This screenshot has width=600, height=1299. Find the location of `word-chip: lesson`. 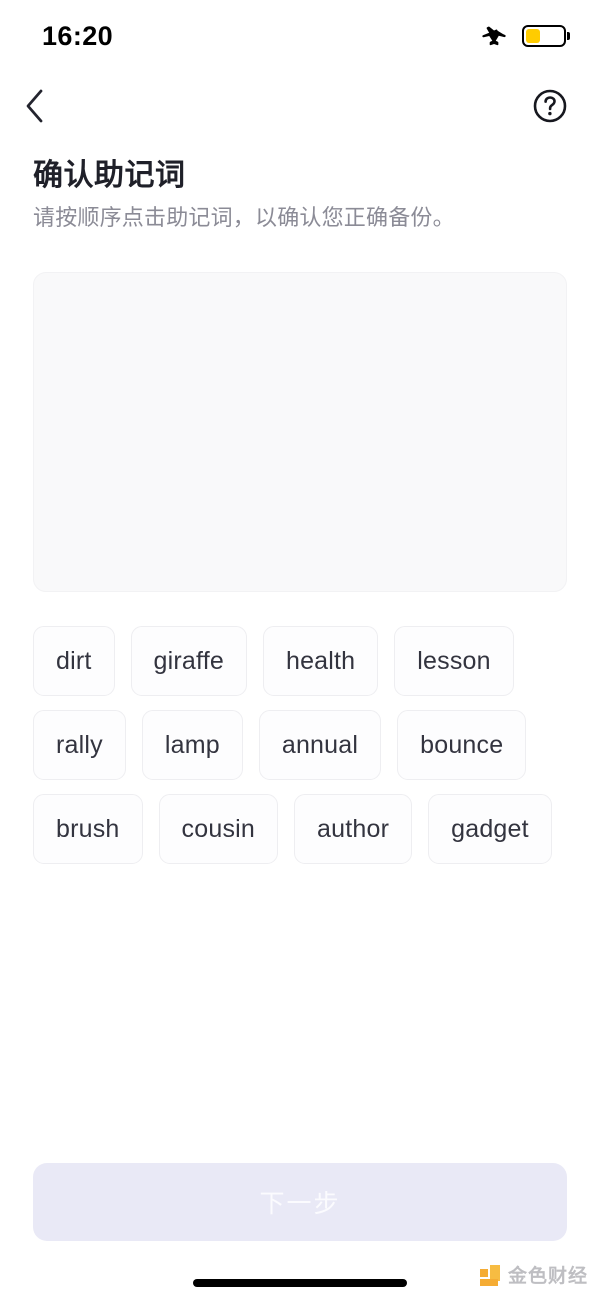

word-chip: lesson is located at coordinates (454, 661).